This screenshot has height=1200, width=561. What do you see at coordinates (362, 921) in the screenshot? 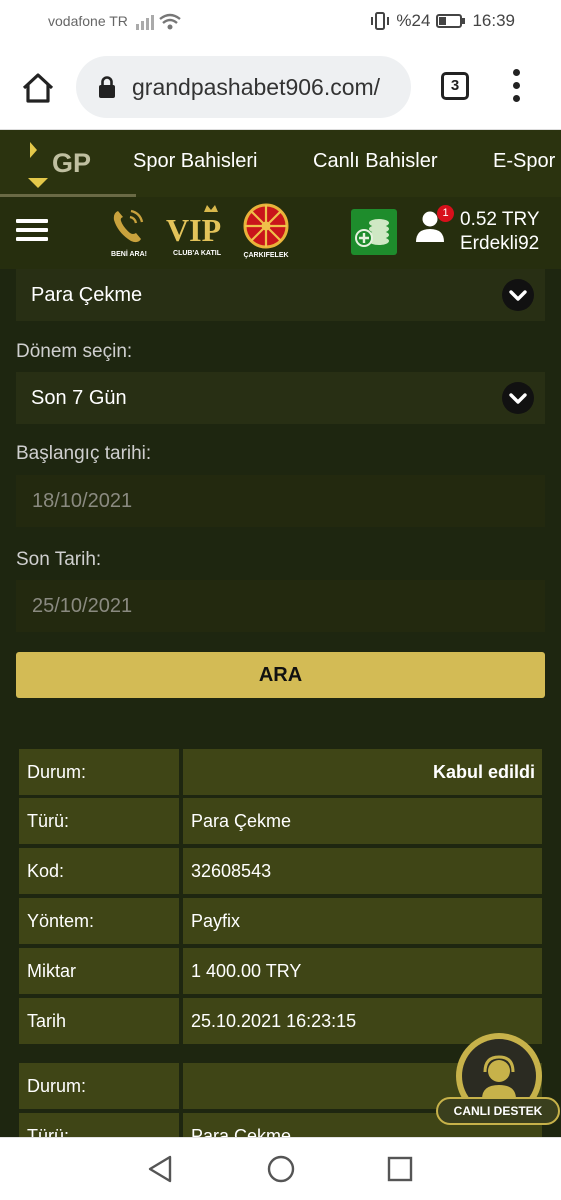
I see `method-value: Payfix` at bounding box center [362, 921].